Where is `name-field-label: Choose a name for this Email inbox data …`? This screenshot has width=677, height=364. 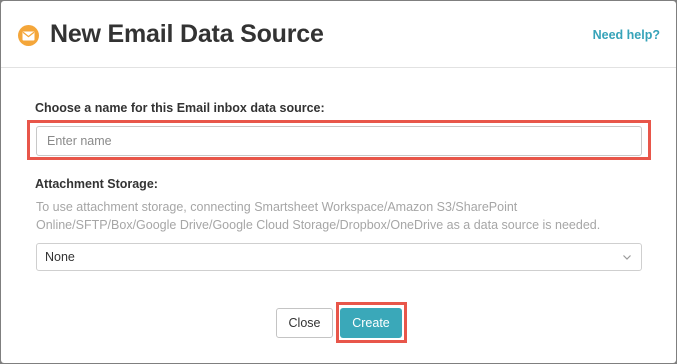
name-field-label: Choose a name for this Email inbox data … is located at coordinates (180, 108).